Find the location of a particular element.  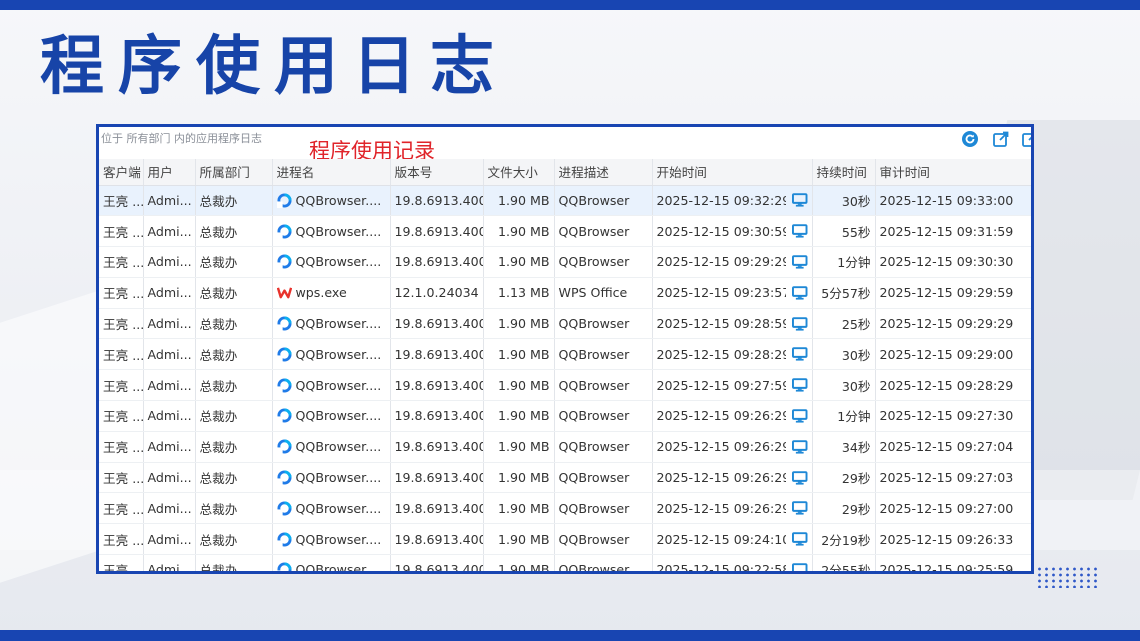

start-time-cell: 2025-12-15 09:29:29 is located at coordinates (732, 262).